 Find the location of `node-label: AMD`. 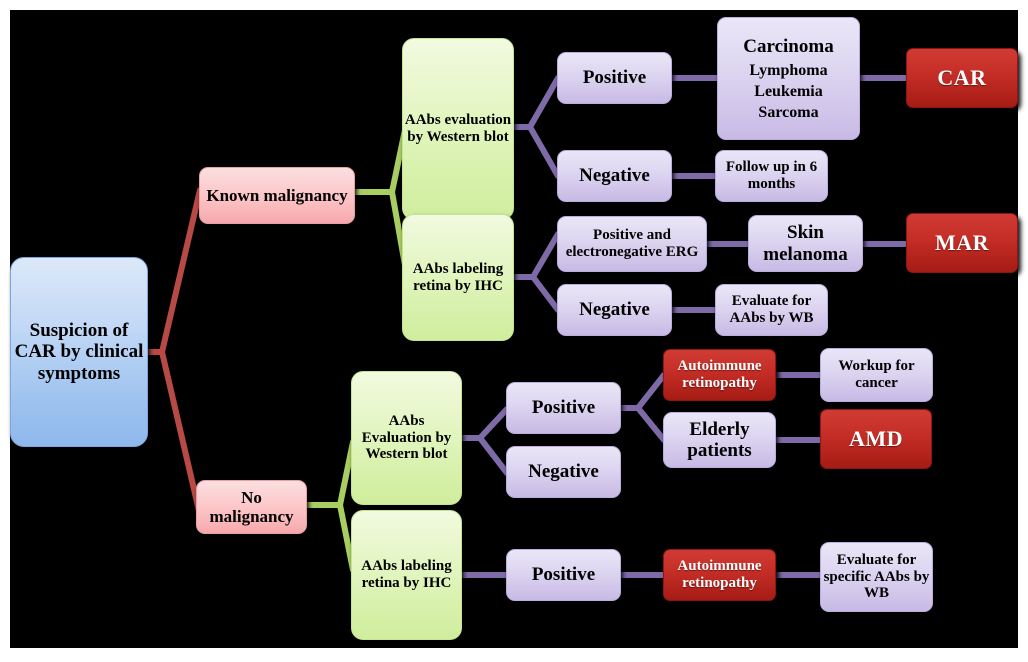

node-label: AMD is located at coordinates (876, 438).